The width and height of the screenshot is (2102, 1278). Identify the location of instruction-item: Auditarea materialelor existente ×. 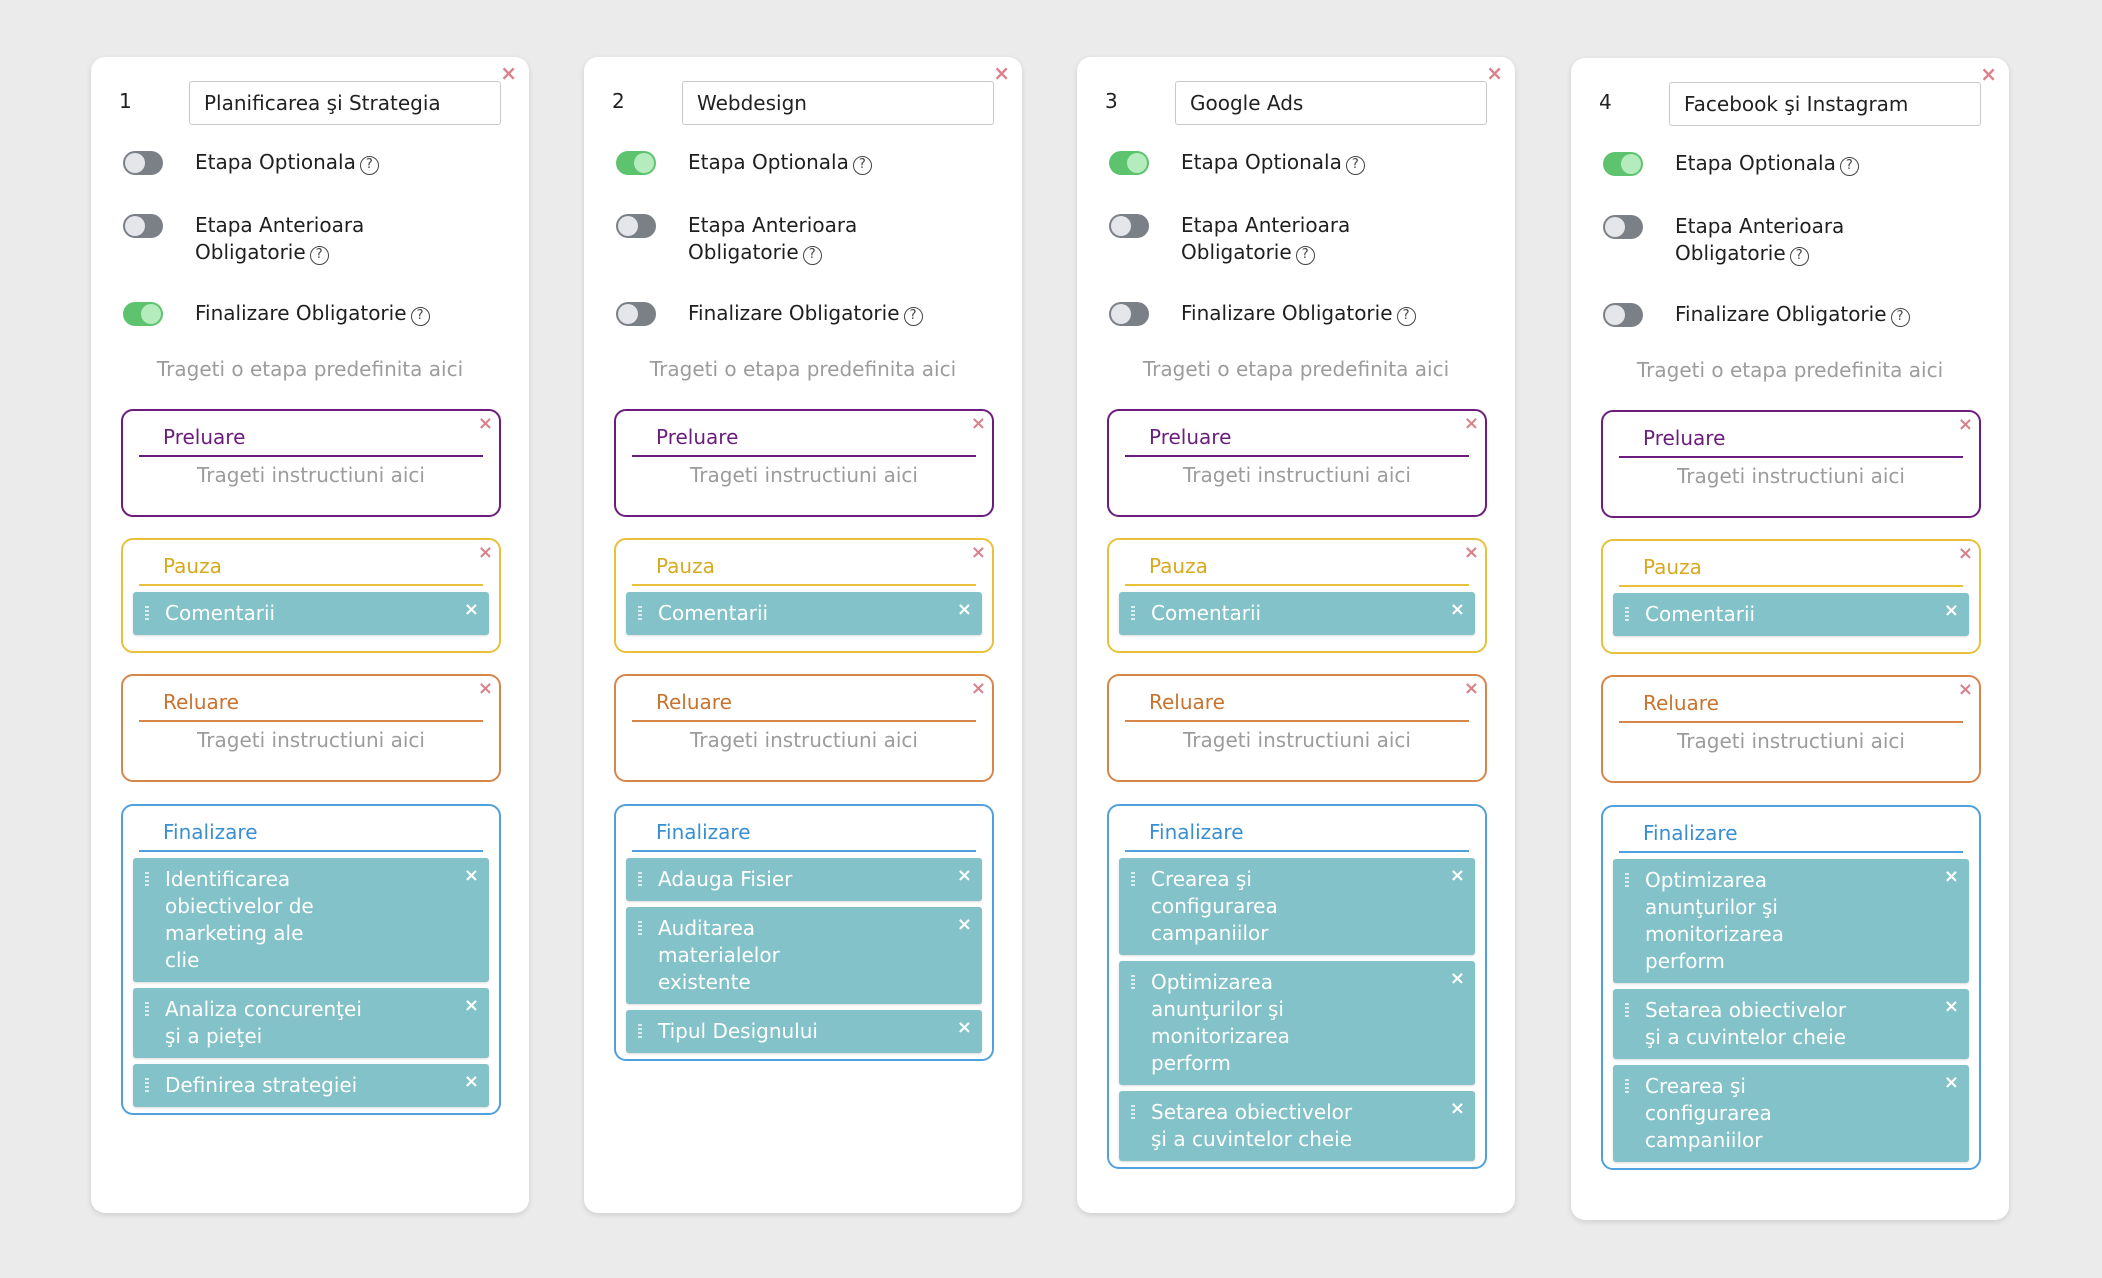
(804, 955).